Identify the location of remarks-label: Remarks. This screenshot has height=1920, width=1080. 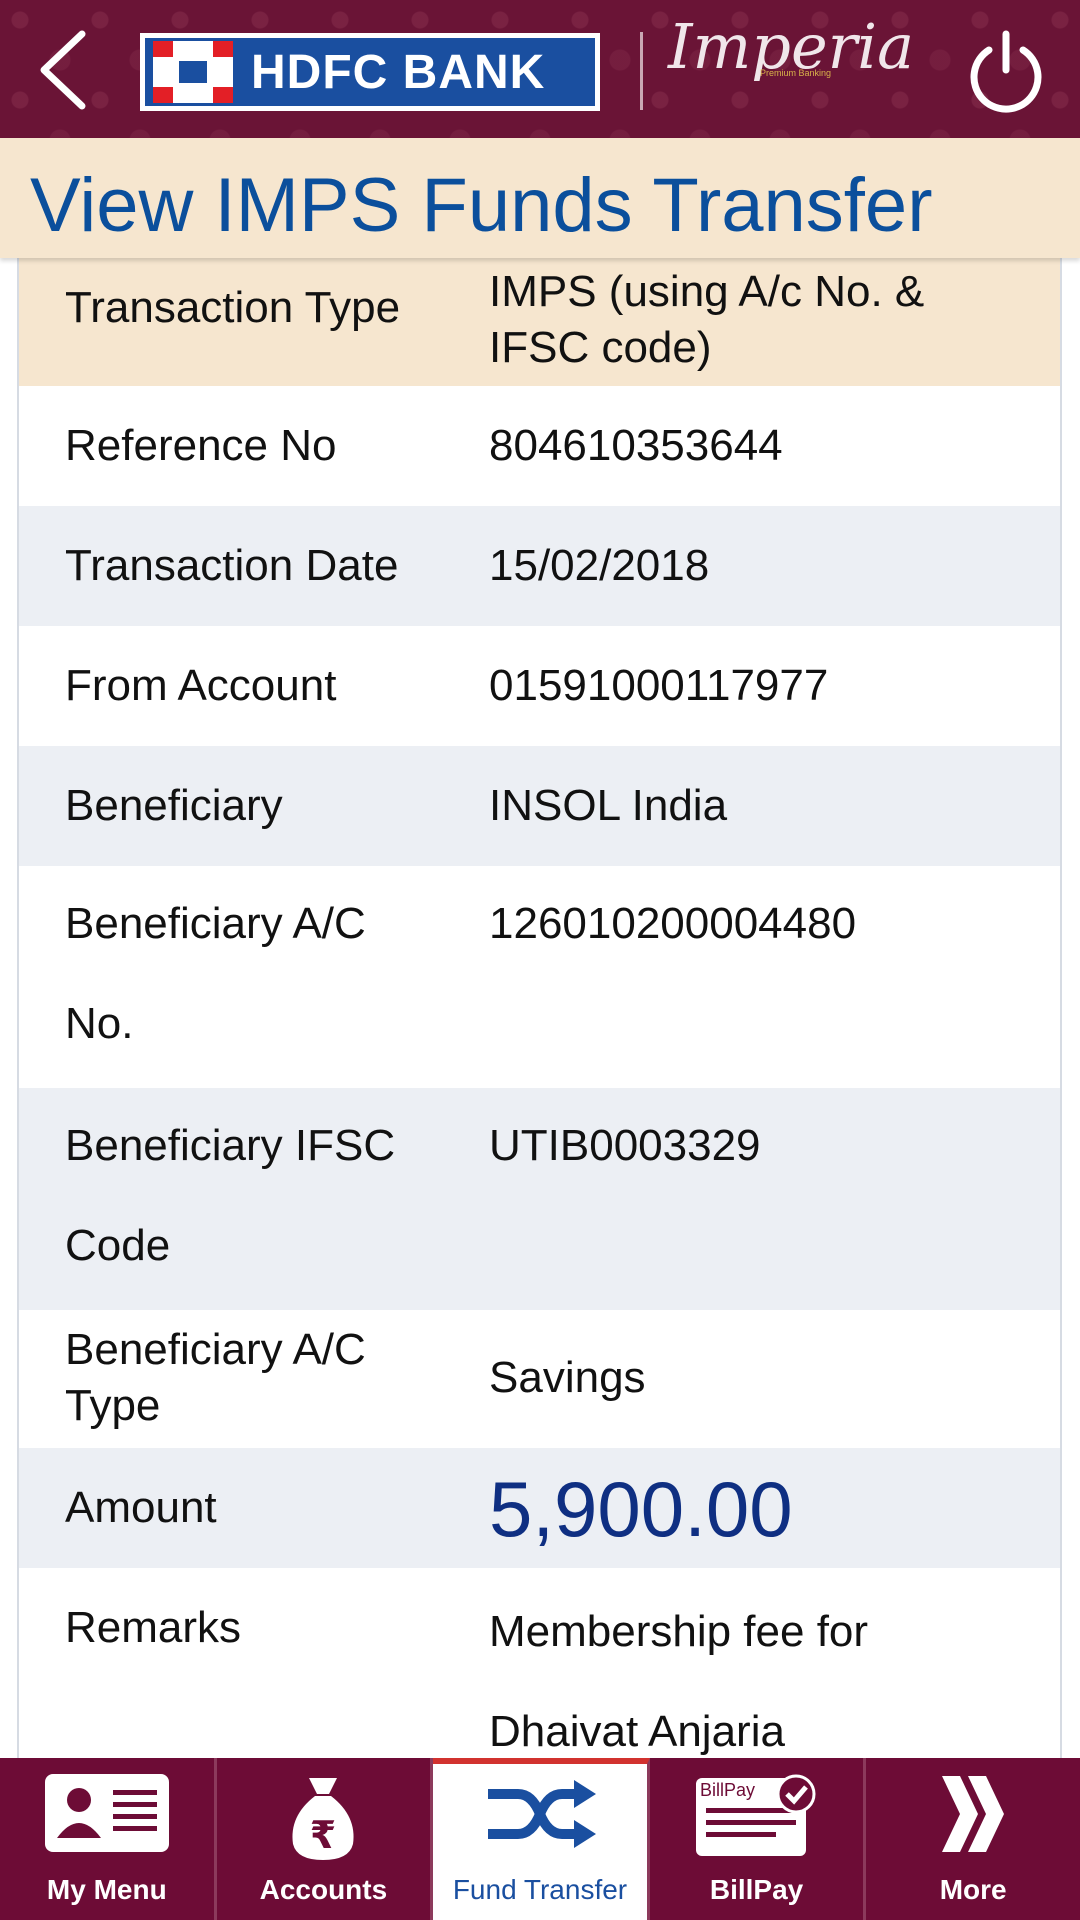
(153, 1627).